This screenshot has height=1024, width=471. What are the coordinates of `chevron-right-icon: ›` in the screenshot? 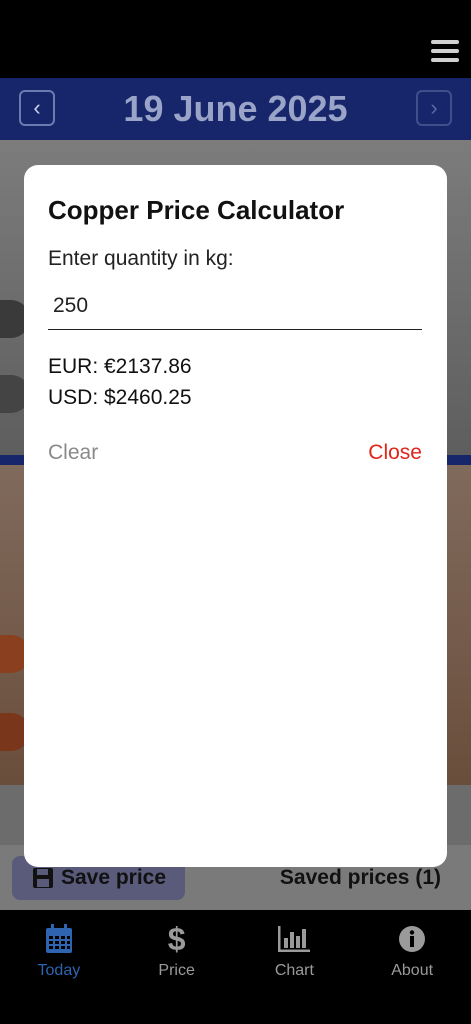 It's located at (434, 107).